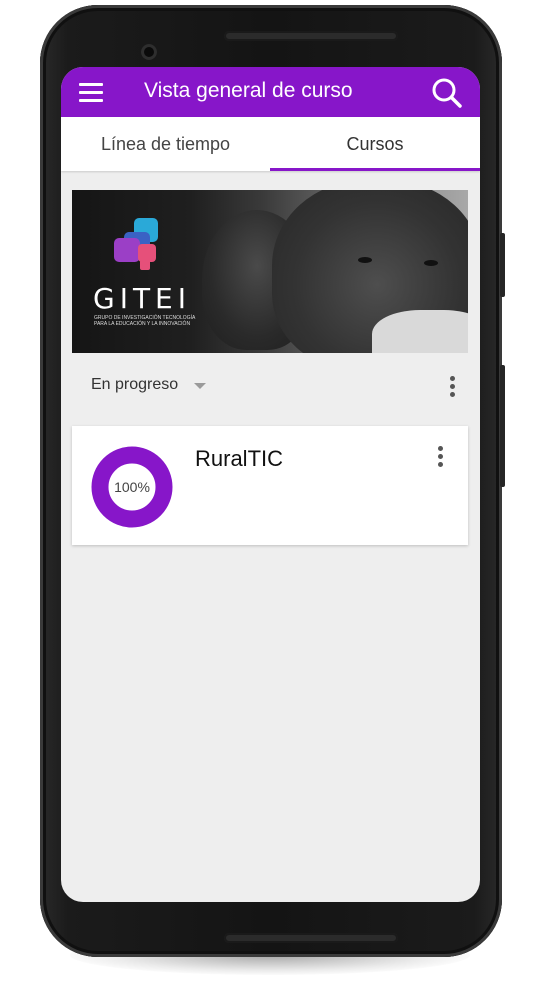  Describe the element at coordinates (165, 144) in the screenshot. I see `tab-timeline: Línea de tiempo` at that location.